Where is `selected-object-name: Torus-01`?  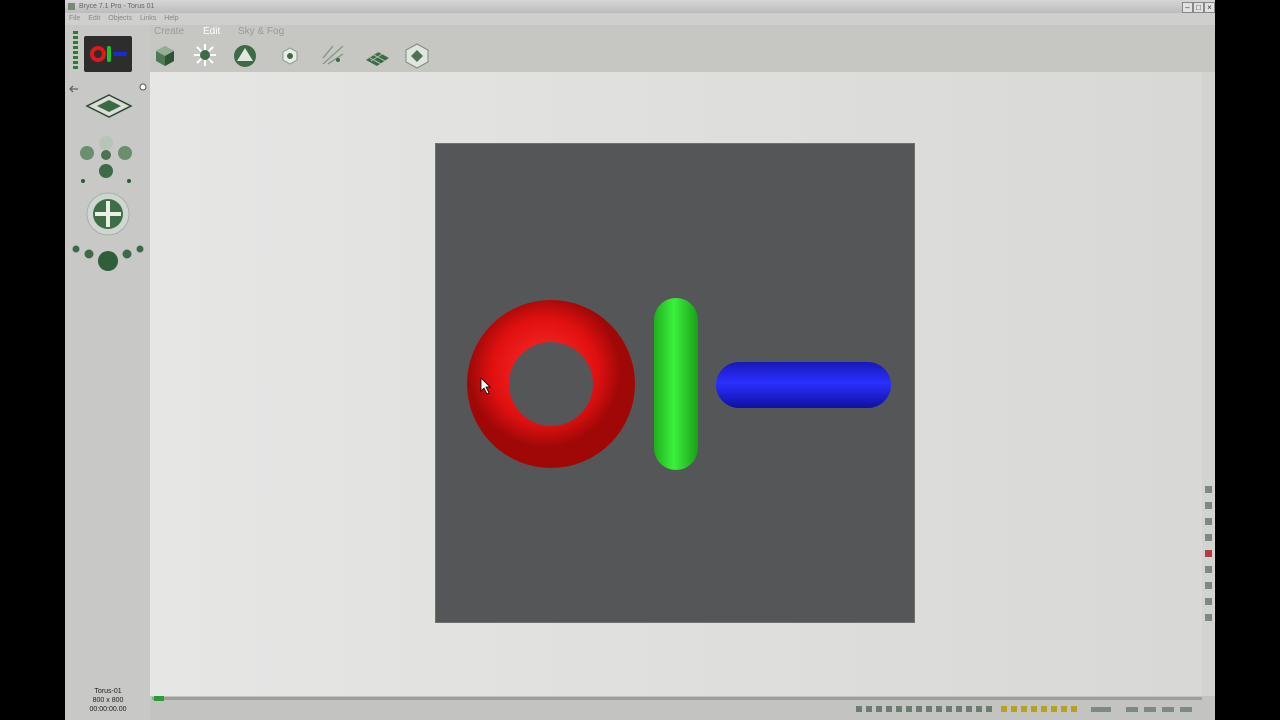 selected-object-name: Torus-01 is located at coordinates (108, 691).